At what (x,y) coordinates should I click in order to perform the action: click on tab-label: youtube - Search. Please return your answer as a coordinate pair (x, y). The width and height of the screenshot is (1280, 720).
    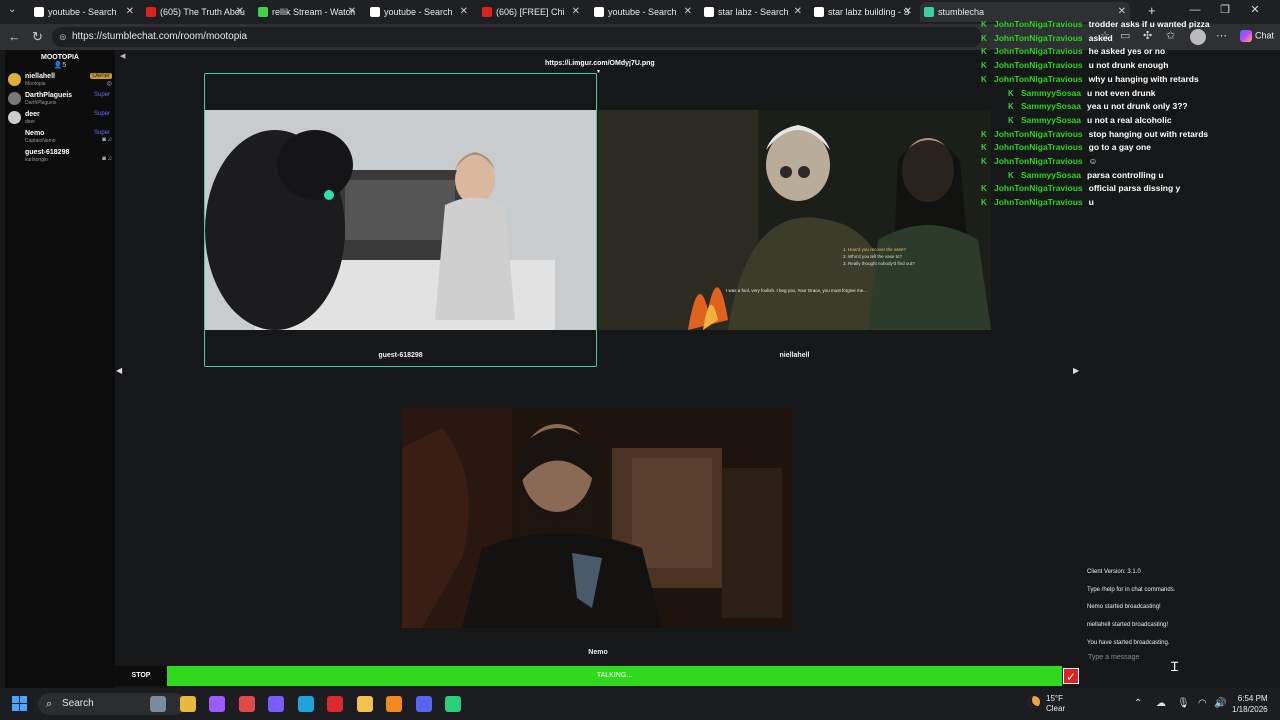
    Looking at the image, I should click on (642, 12).